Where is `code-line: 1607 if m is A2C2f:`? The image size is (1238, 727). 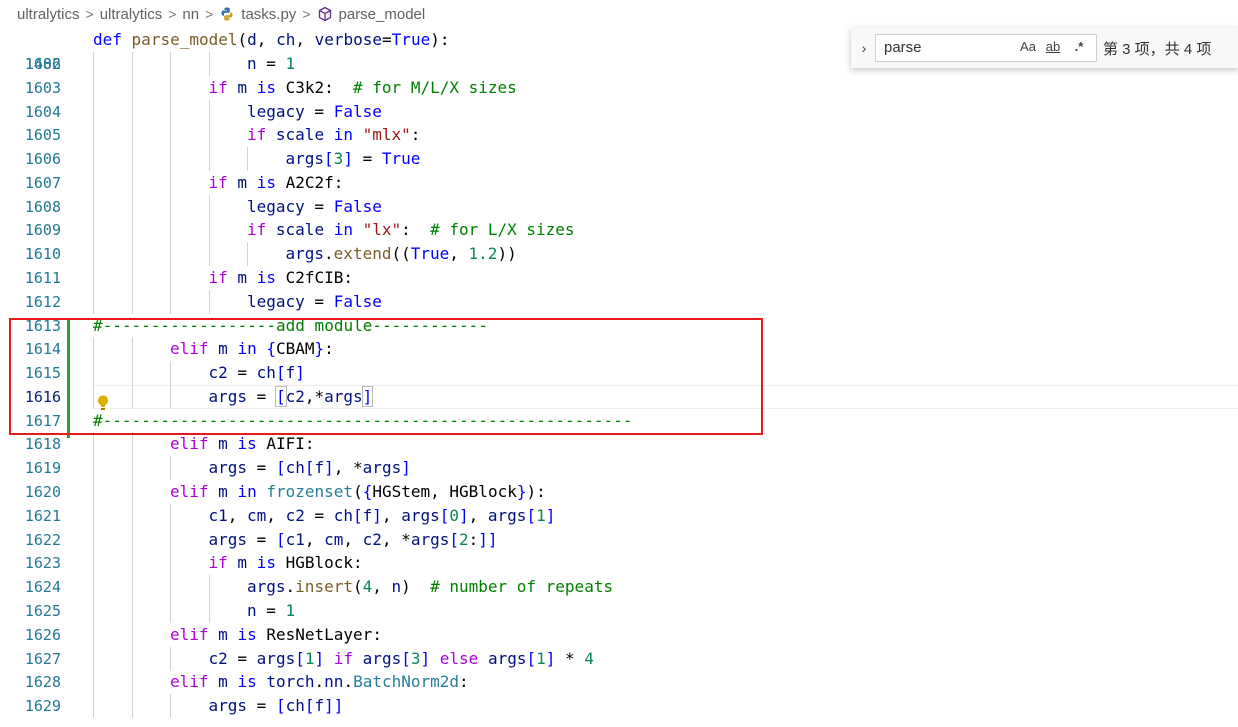
code-line: 1607 if m is A2C2f: is located at coordinates (619, 182).